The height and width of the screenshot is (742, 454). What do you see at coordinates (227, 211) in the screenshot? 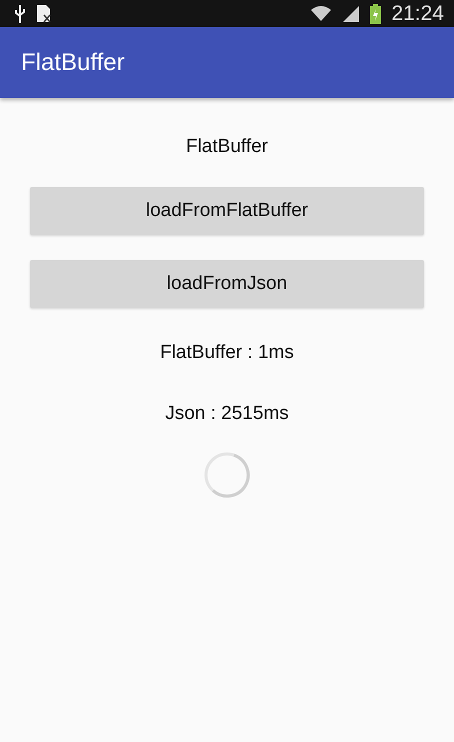
I see `load-button: loadFromFlatBuffer` at bounding box center [227, 211].